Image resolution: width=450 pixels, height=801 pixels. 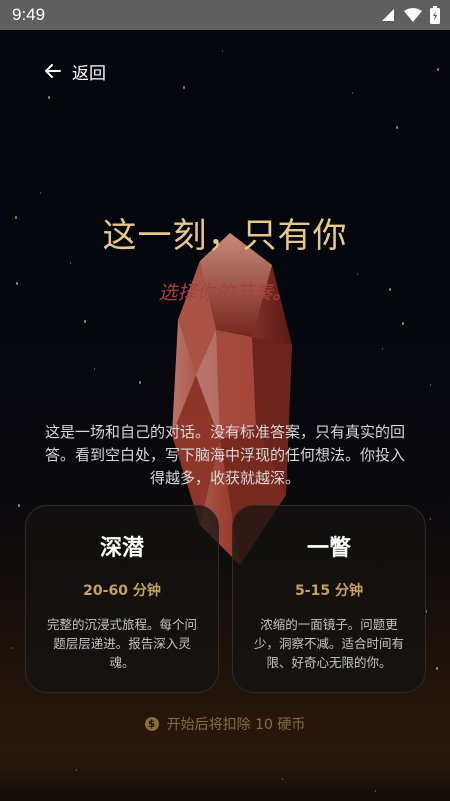 What do you see at coordinates (151, 724) in the screenshot?
I see `coin-icon: $` at bounding box center [151, 724].